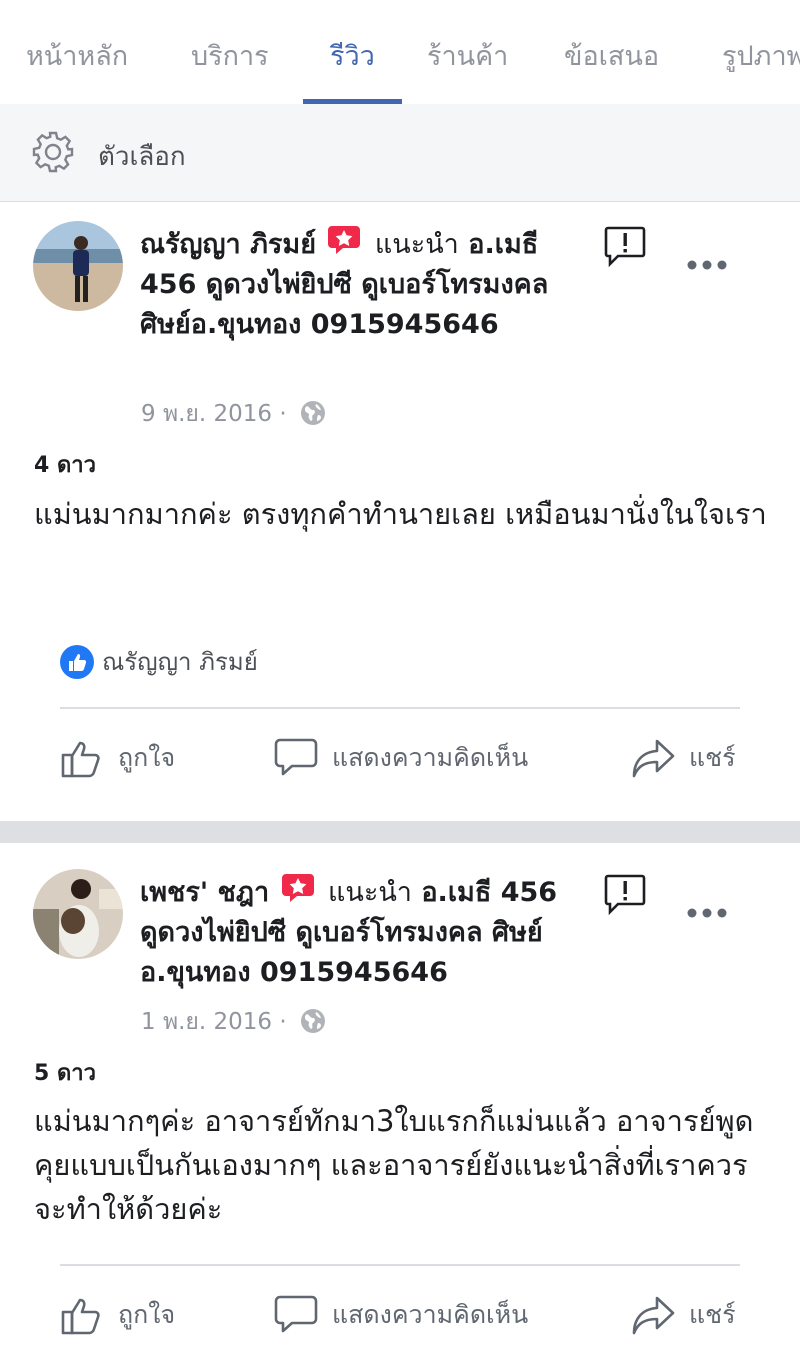 The width and height of the screenshot is (800, 1352). I want to click on tab-reviews: รีวิว, so click(352, 55).